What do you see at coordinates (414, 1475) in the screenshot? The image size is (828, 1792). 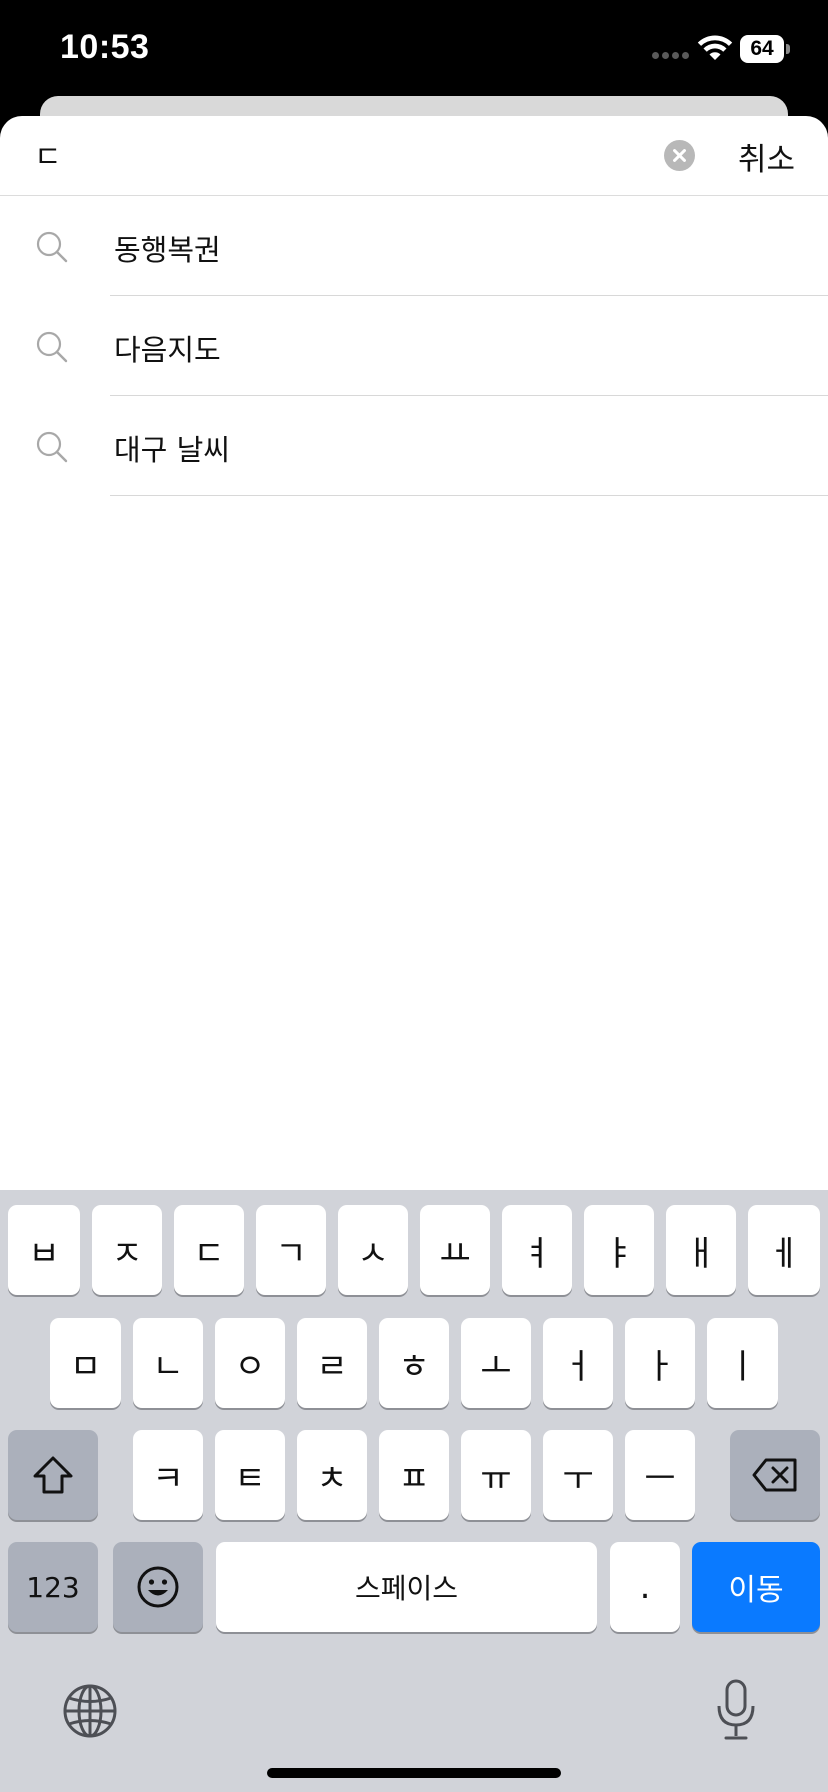 I see `key: ㅍ` at bounding box center [414, 1475].